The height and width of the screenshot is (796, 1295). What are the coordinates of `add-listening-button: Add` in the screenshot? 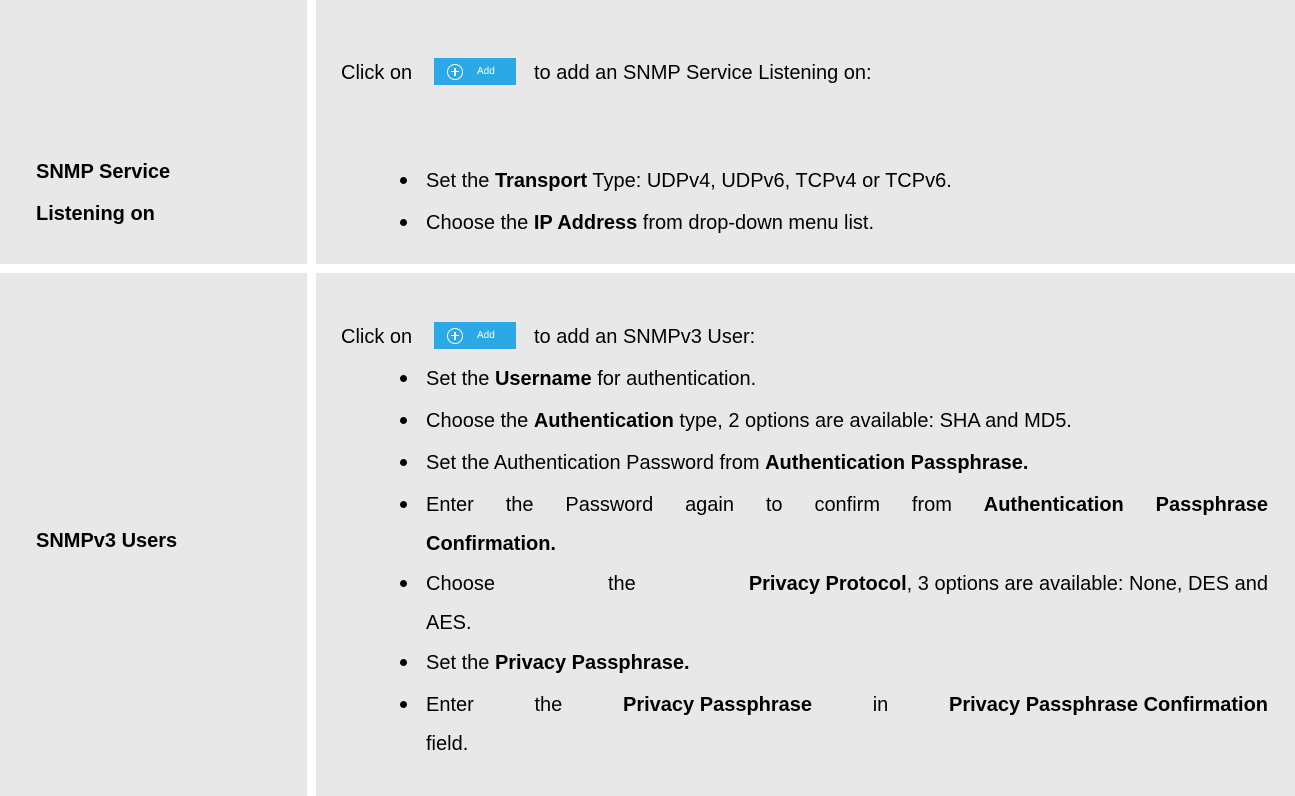 It's located at (475, 71).